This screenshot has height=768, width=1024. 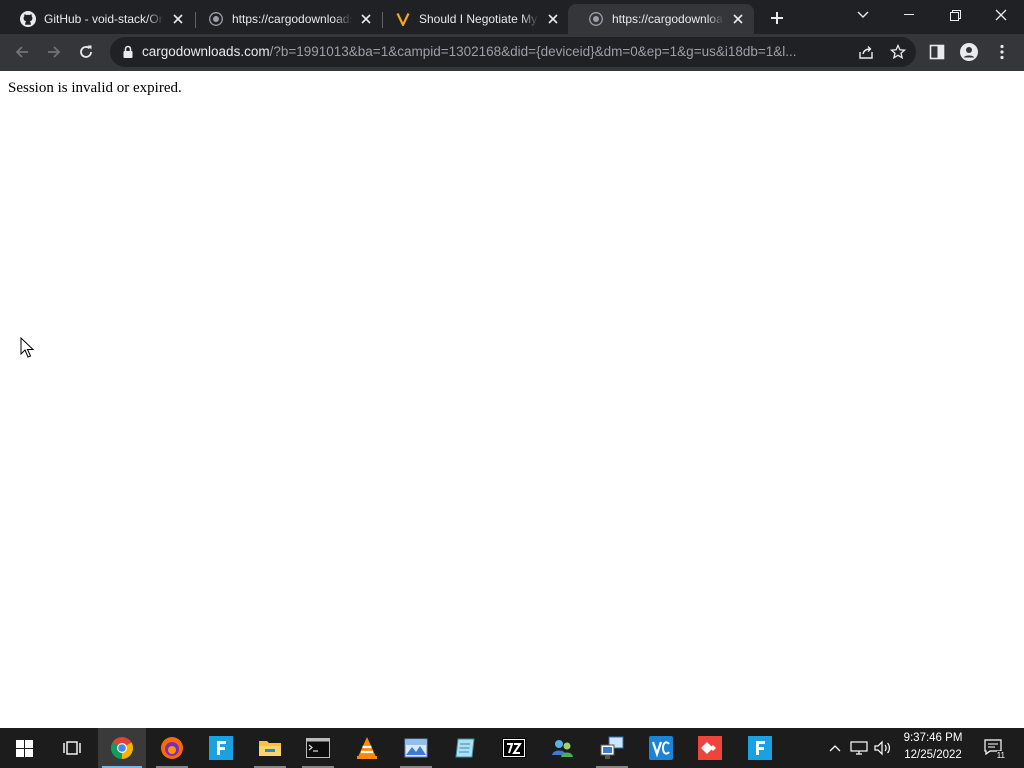 I want to click on notification-count-badge: 11, so click(x=1000, y=755).